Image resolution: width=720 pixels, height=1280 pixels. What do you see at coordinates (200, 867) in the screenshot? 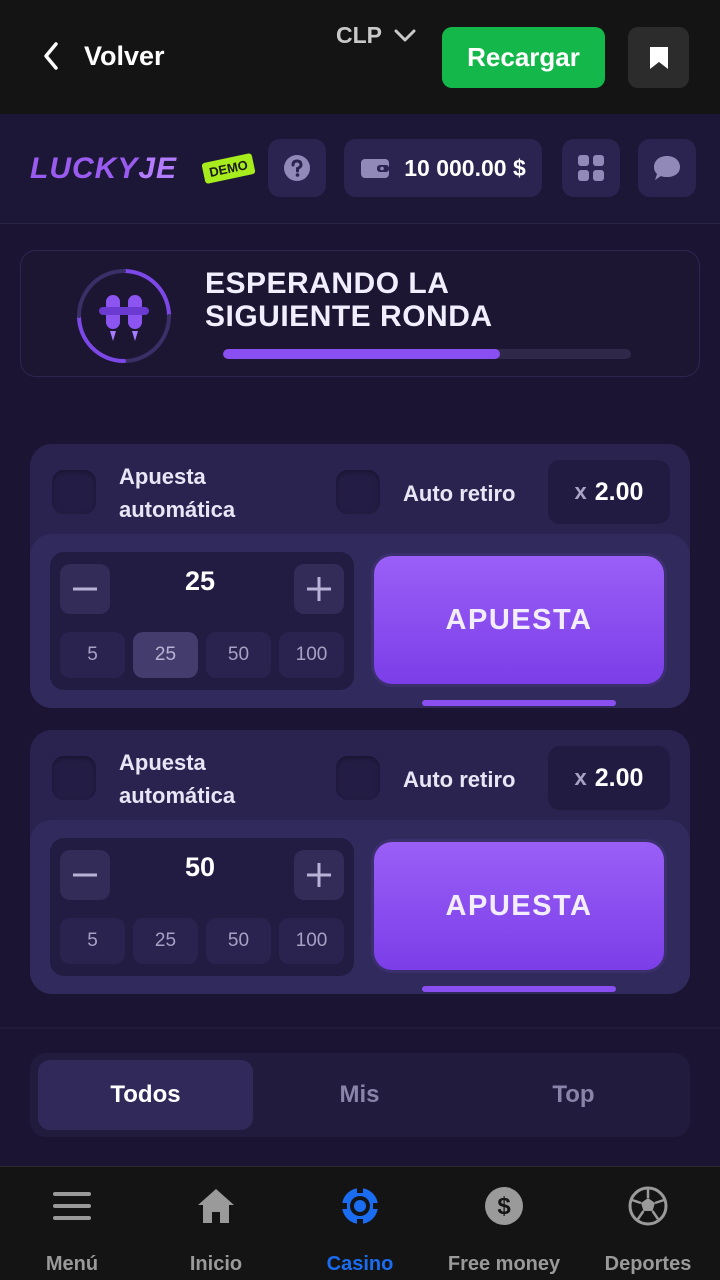
I see `bet-amount-value: 50` at bounding box center [200, 867].